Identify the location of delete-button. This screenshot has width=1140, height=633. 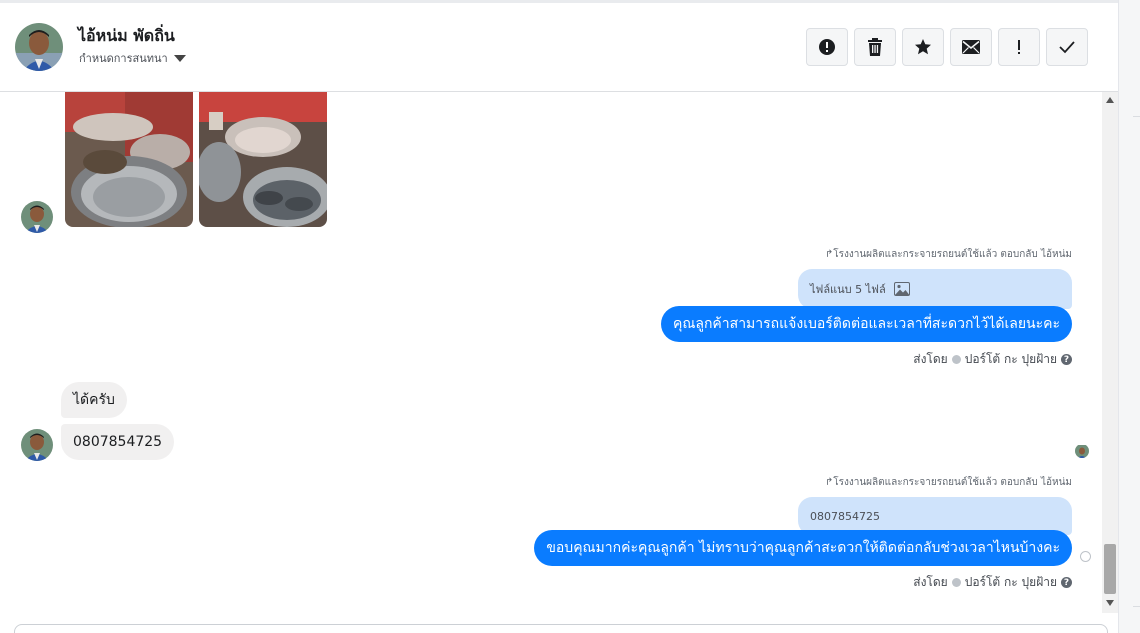
(875, 47).